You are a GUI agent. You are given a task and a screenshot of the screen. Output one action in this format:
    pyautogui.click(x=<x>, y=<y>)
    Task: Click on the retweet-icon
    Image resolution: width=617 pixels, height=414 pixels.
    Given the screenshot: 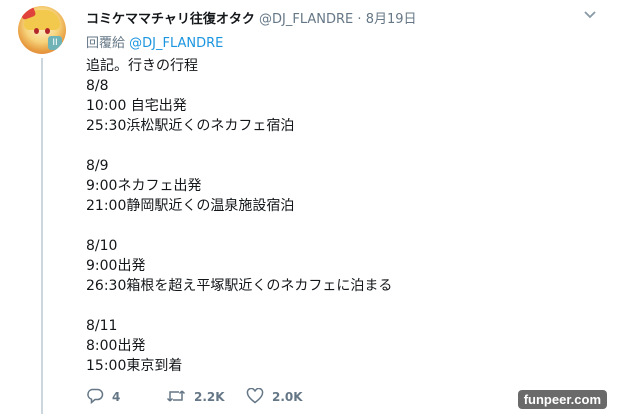 What is the action you would take?
    pyautogui.click(x=176, y=397)
    